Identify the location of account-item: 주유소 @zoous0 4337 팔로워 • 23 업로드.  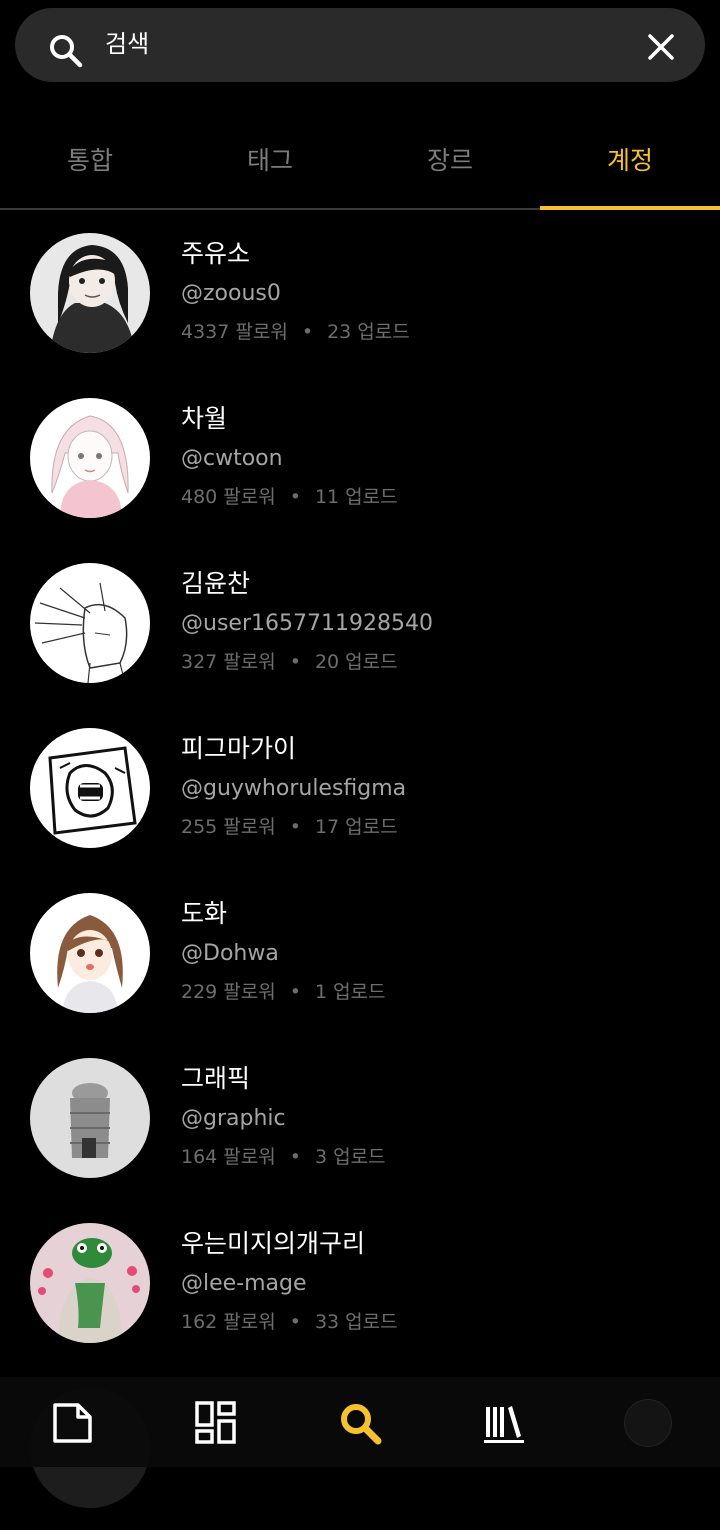
(360, 292).